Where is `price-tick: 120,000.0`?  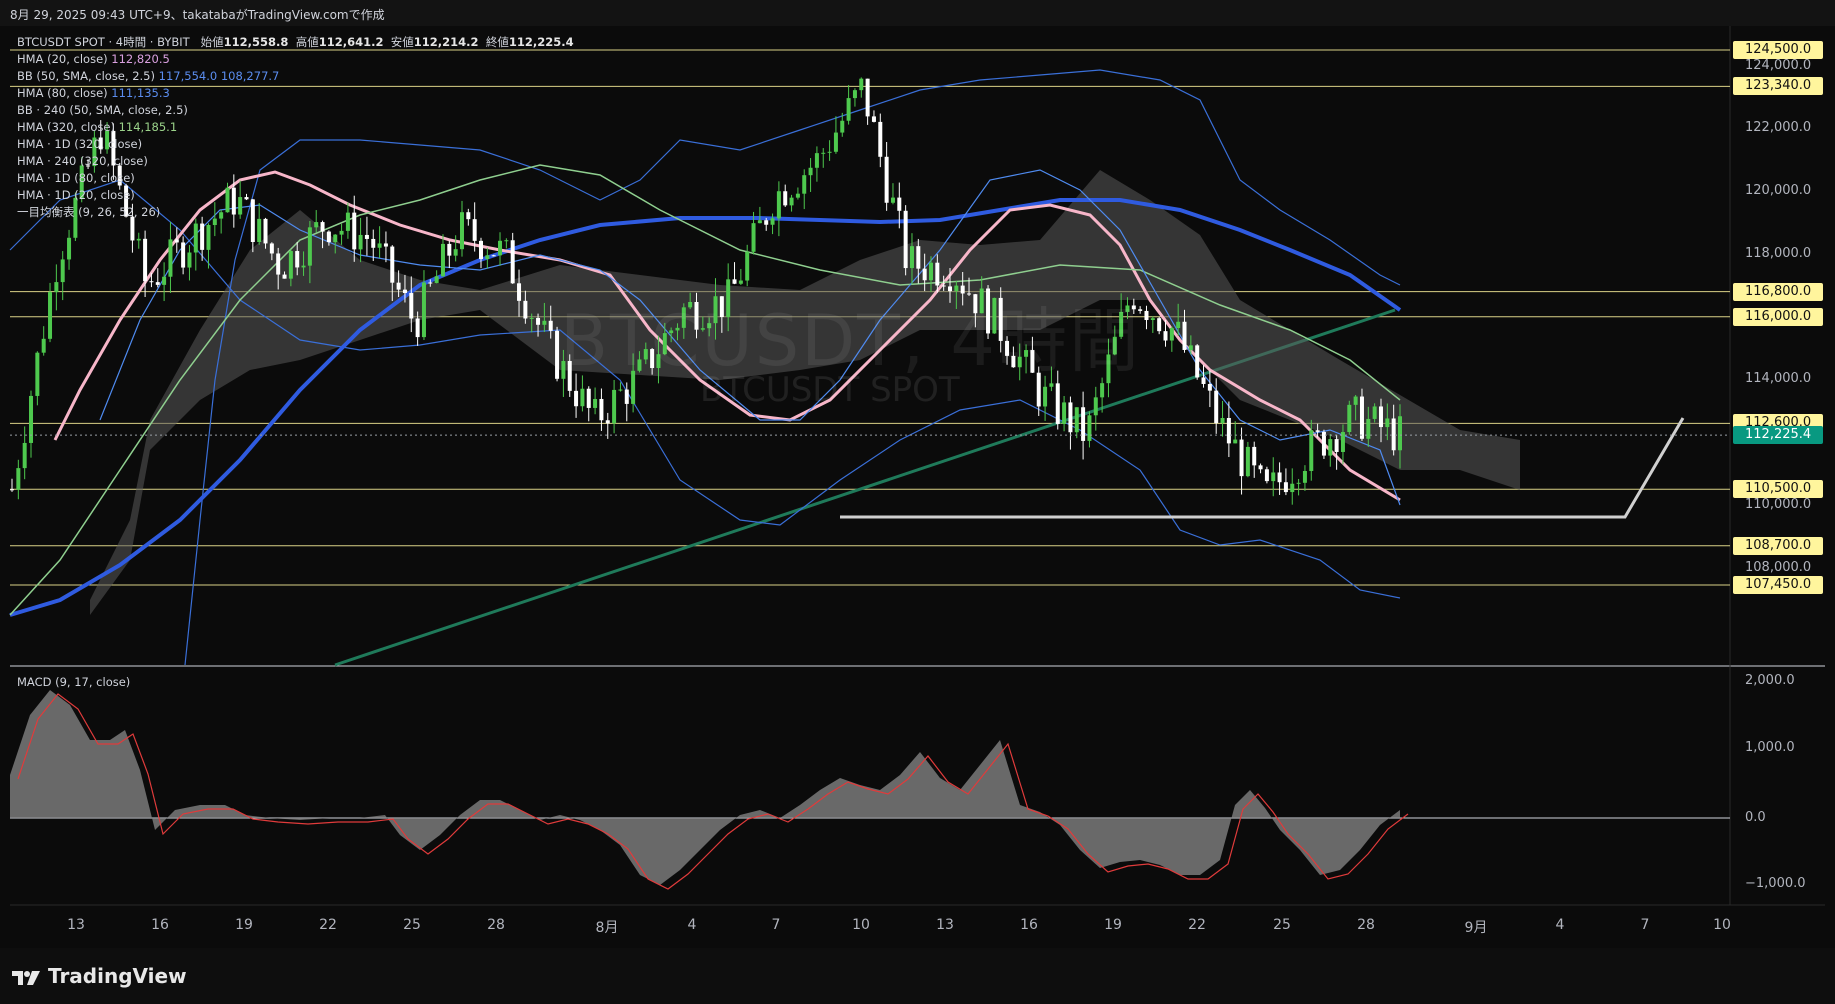 price-tick: 120,000.0 is located at coordinates (1778, 191).